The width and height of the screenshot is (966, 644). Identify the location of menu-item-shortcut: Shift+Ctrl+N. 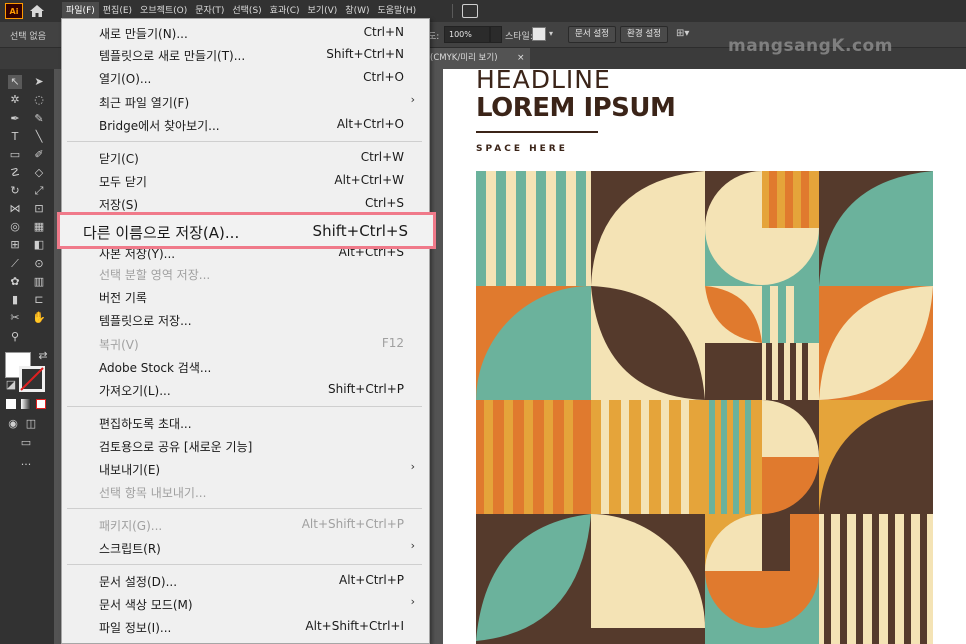
(365, 54).